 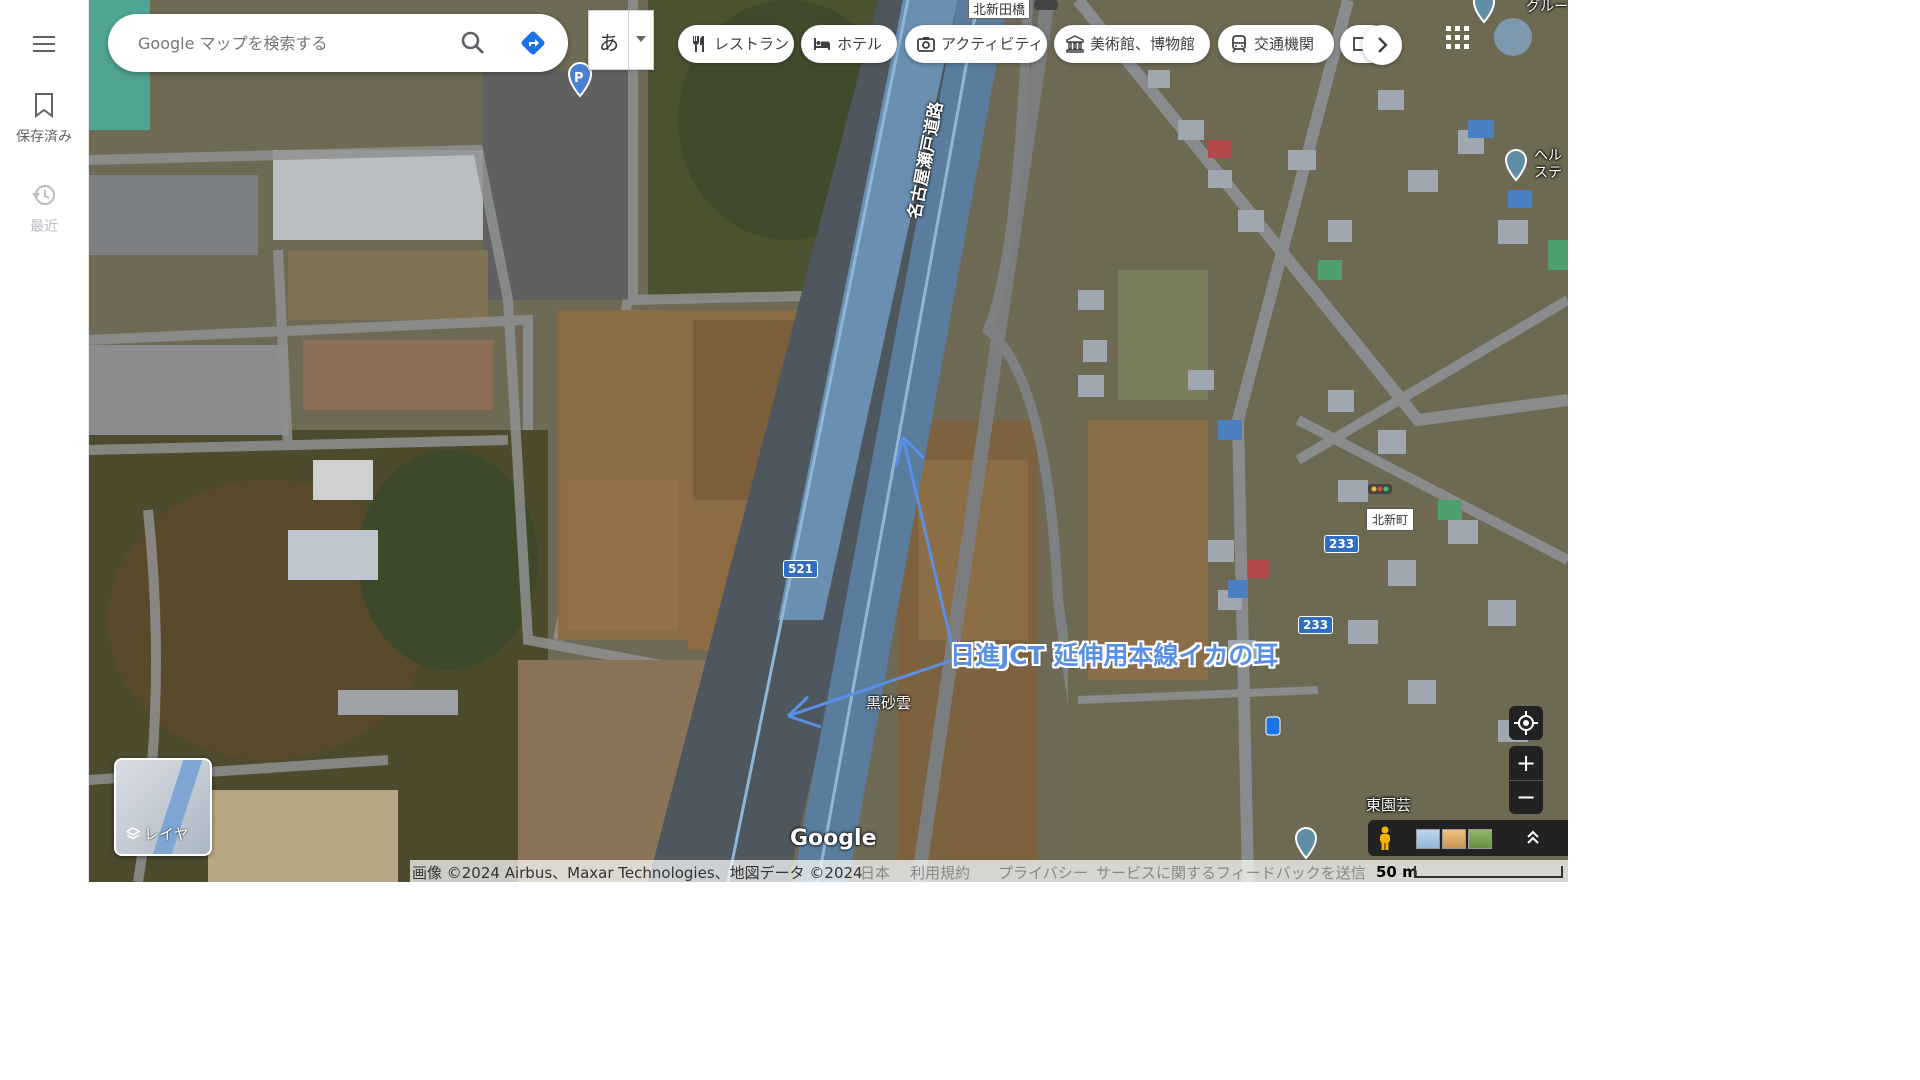 I want to click on recent-button: 最近, so click(x=44, y=209).